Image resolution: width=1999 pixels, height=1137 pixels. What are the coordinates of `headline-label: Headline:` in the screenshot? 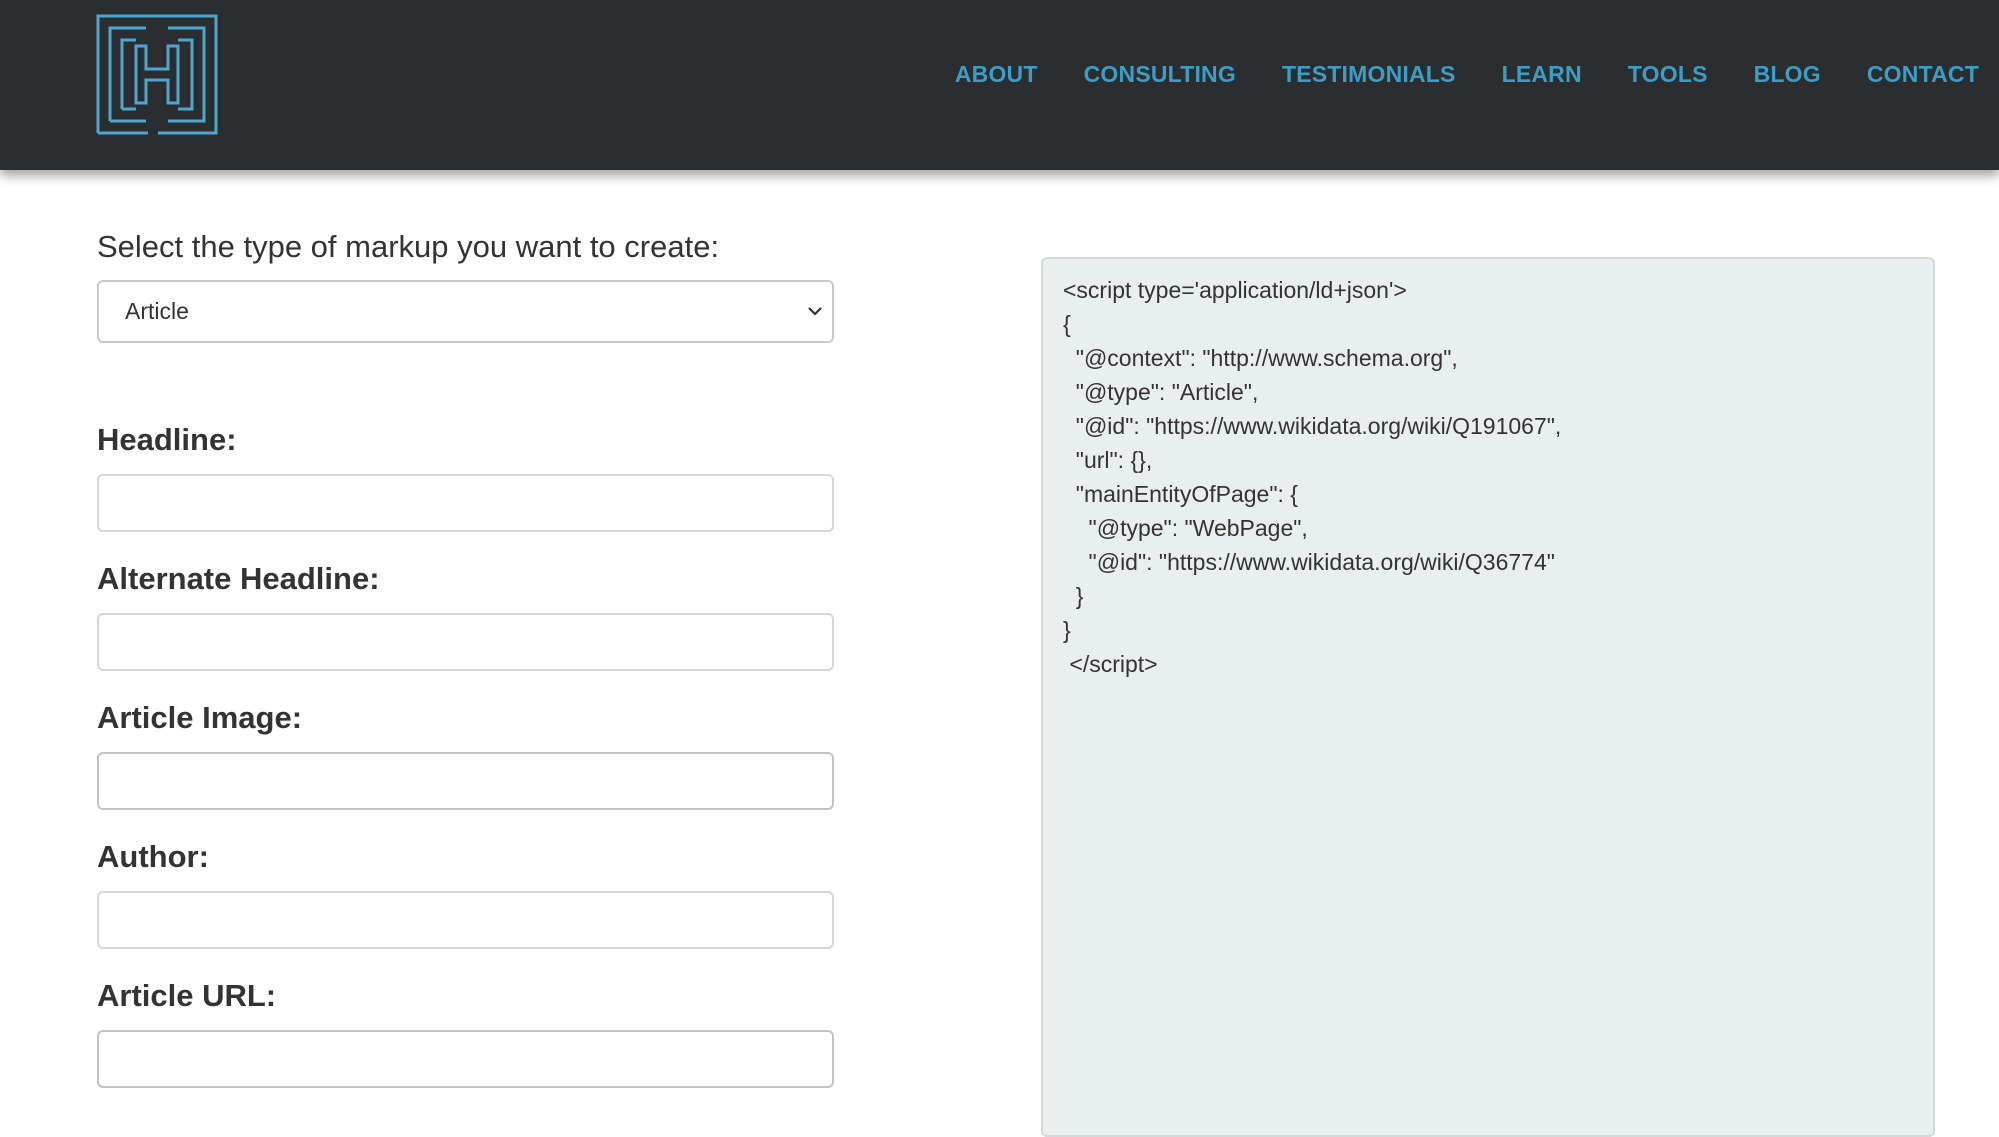 It's located at (167, 439).